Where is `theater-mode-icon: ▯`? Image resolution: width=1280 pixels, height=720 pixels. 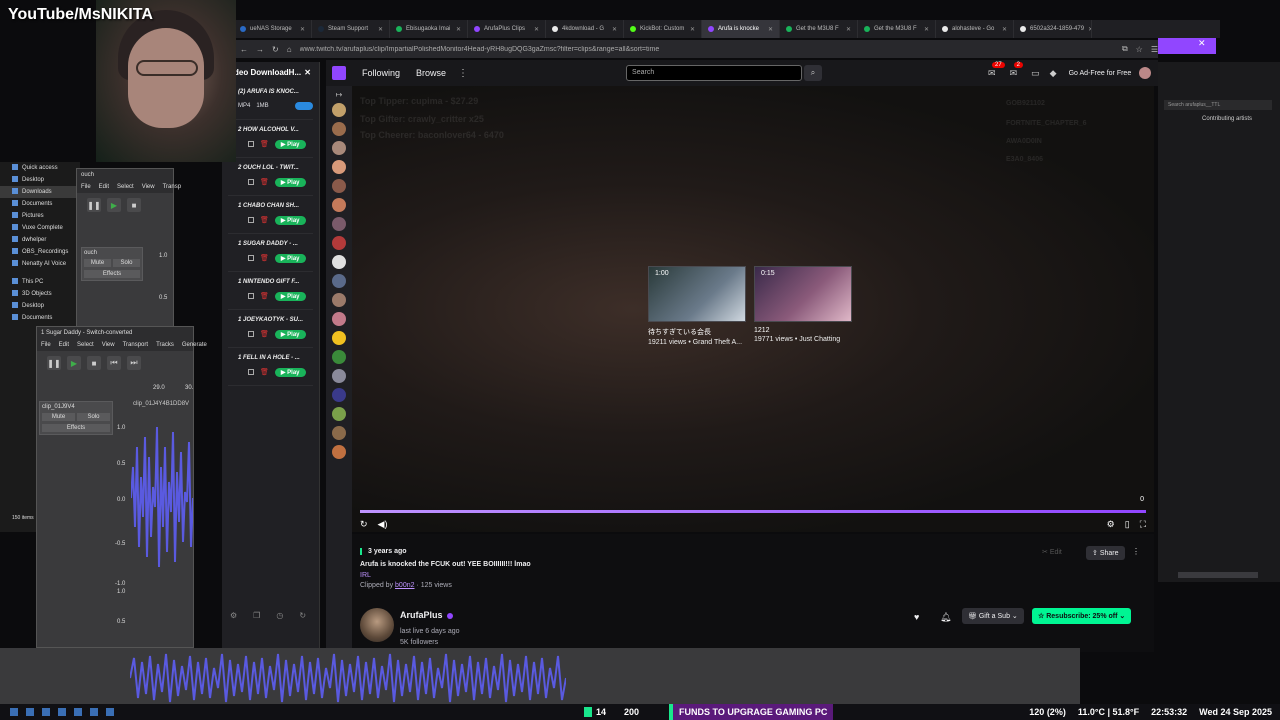
theater-mode-icon: ▯ is located at coordinates (1127, 524).